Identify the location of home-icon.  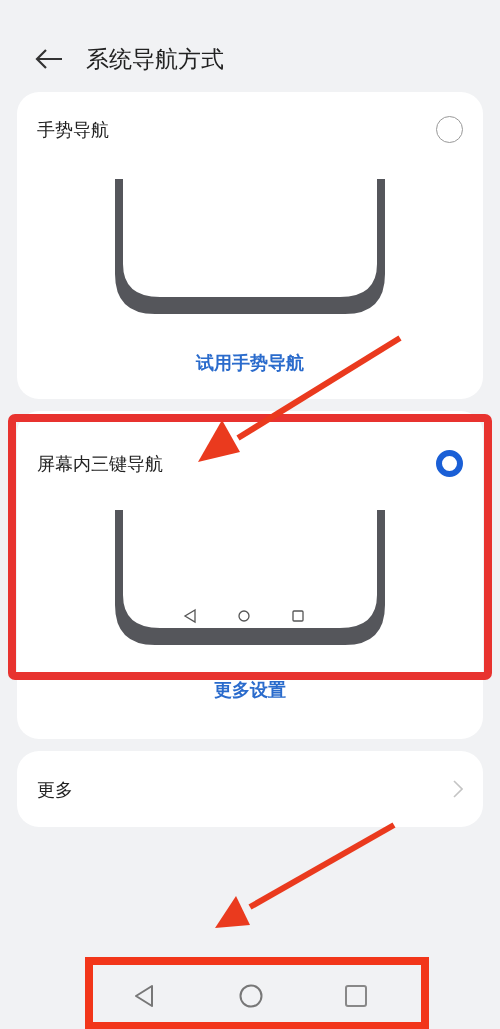
(251, 995).